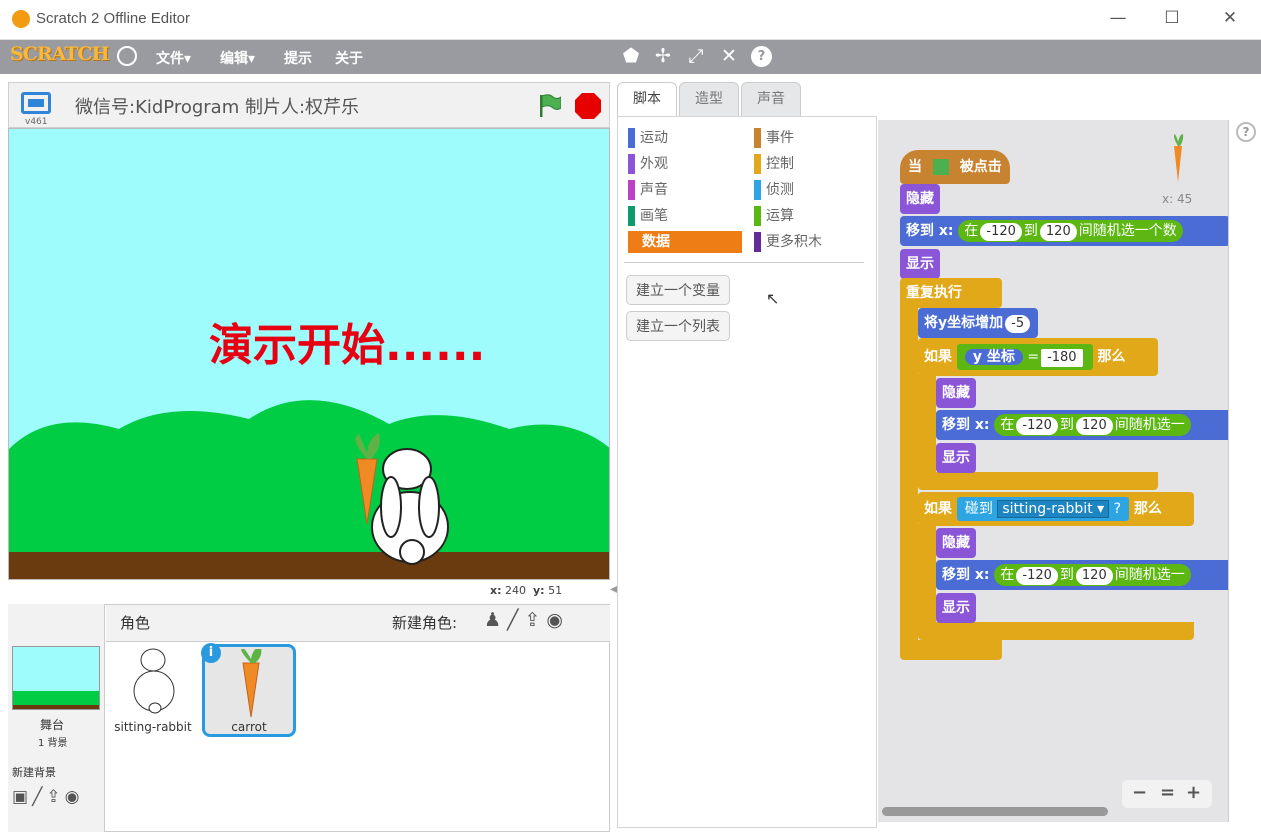  I want to click on stage-backdrop-count: 1 背景, so click(53, 743).